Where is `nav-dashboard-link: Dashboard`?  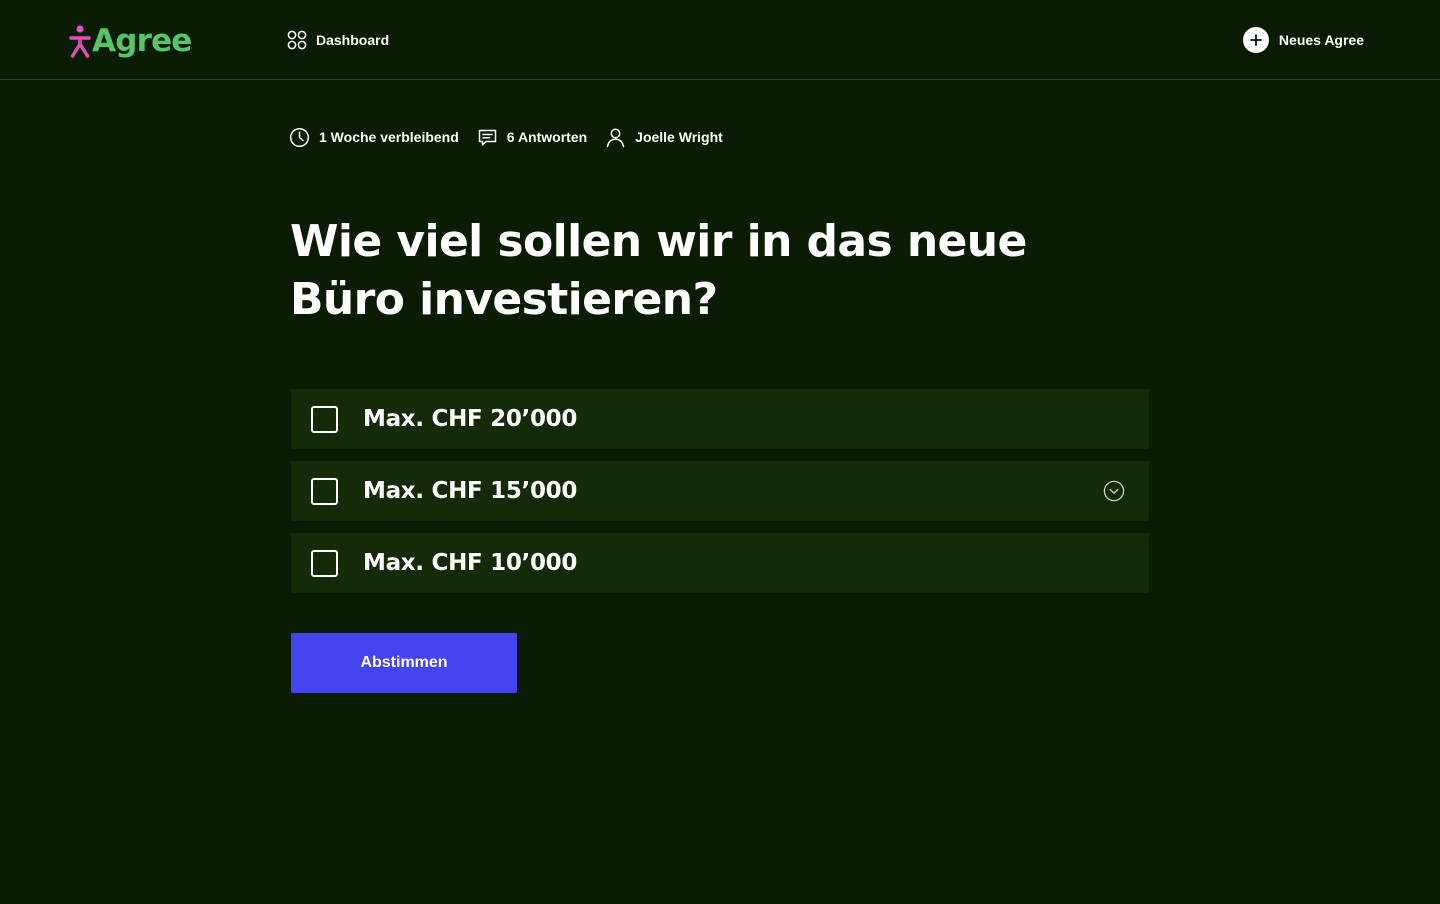 nav-dashboard-link: Dashboard is located at coordinates (338, 40).